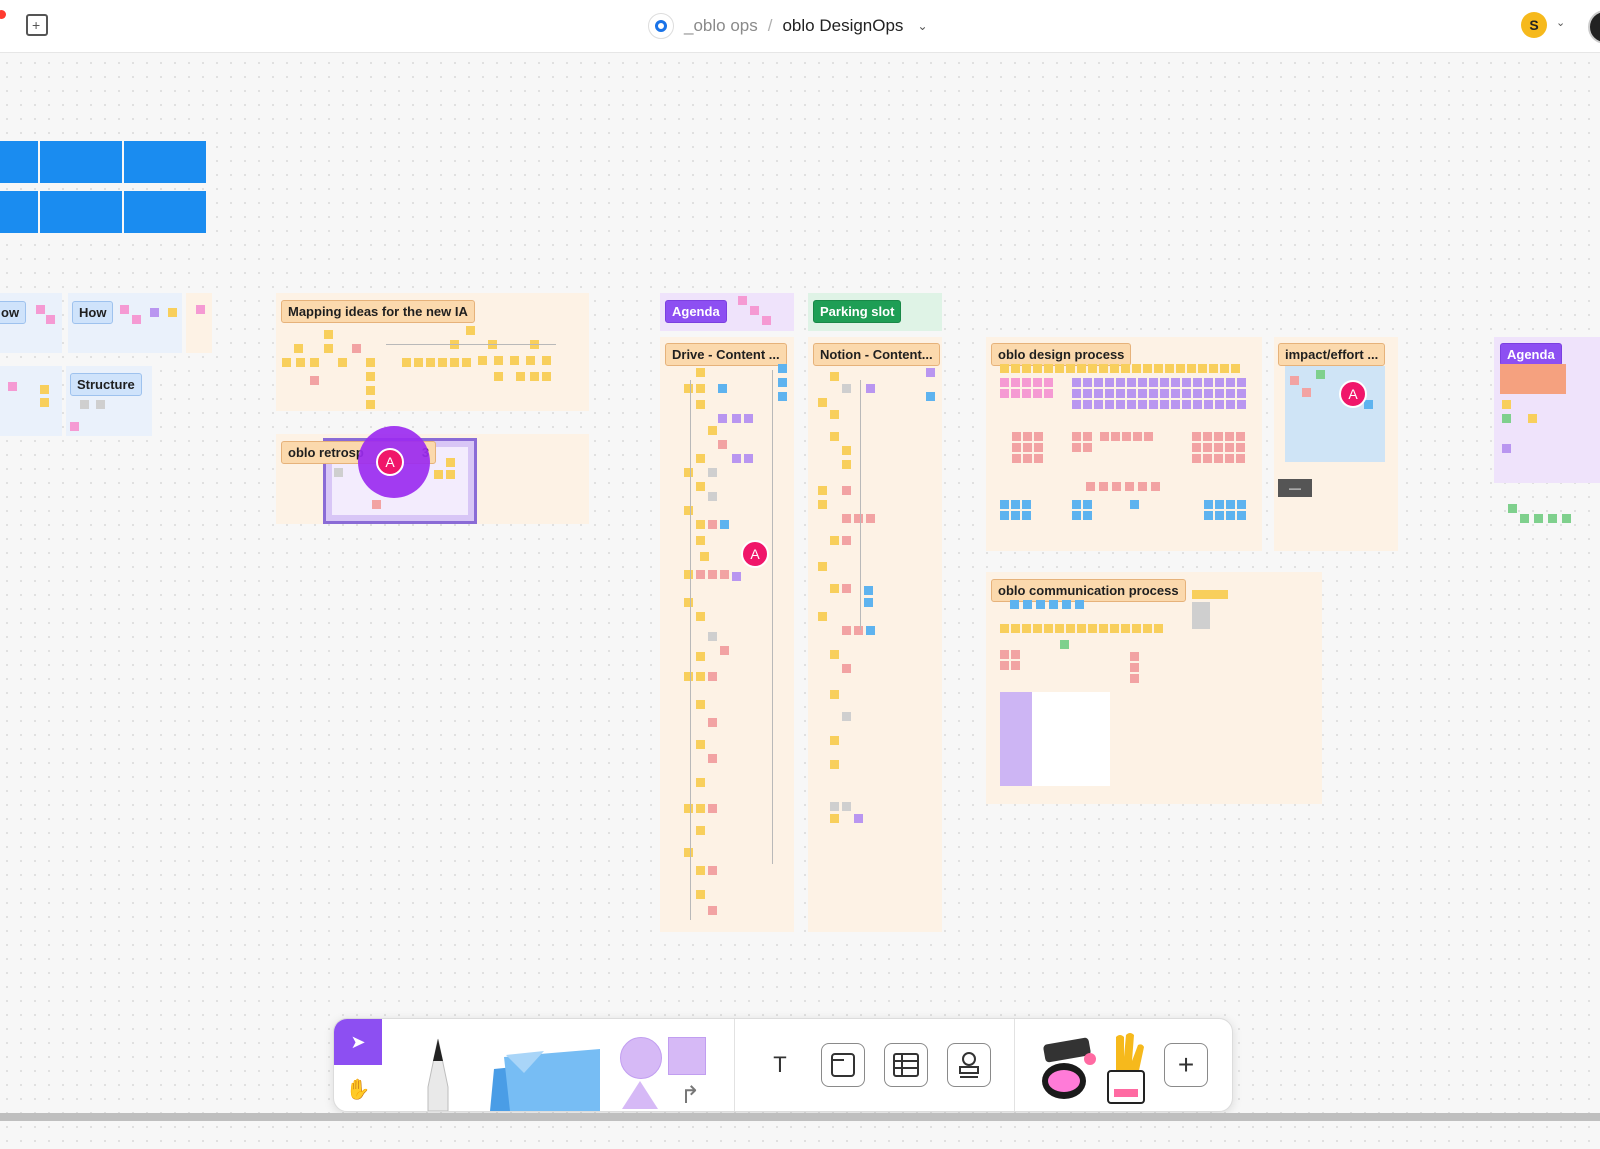 The width and height of the screenshot is (1600, 1149). What do you see at coordinates (1594, 27) in the screenshot?
I see `collaborator-avatar` at bounding box center [1594, 27].